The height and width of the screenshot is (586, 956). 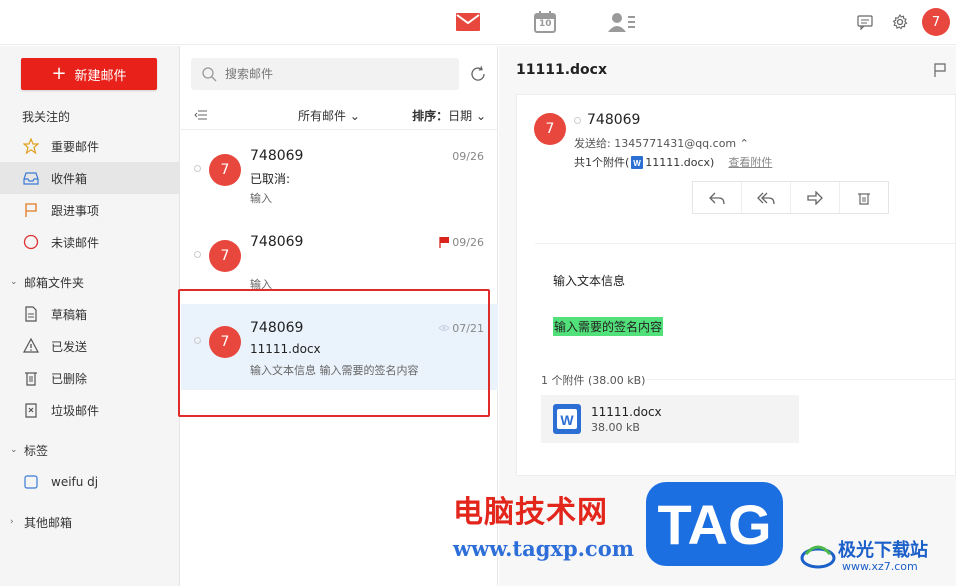 What do you see at coordinates (815, 197) in the screenshot?
I see `forward-icon` at bounding box center [815, 197].